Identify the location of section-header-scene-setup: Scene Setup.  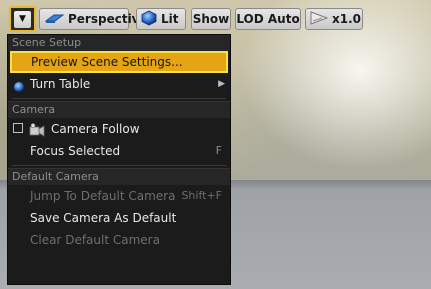
(119, 43).